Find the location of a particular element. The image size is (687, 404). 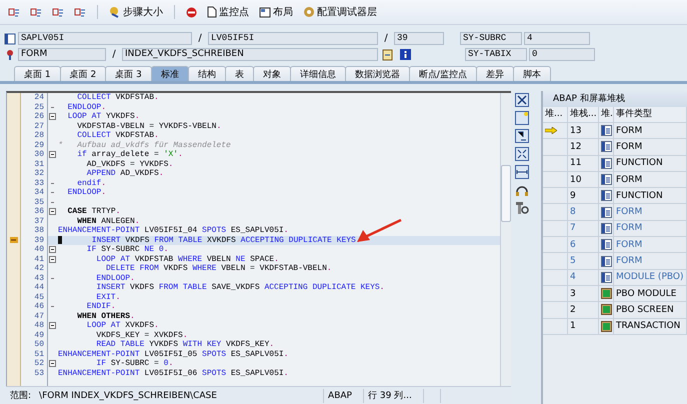

tab: 结构 is located at coordinates (207, 73).